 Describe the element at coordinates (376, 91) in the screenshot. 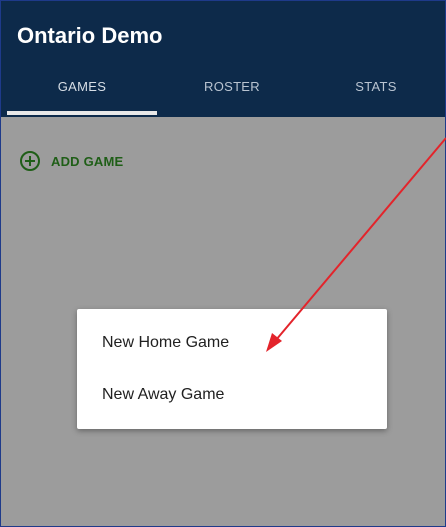

I see `tab-stats: STATS` at that location.